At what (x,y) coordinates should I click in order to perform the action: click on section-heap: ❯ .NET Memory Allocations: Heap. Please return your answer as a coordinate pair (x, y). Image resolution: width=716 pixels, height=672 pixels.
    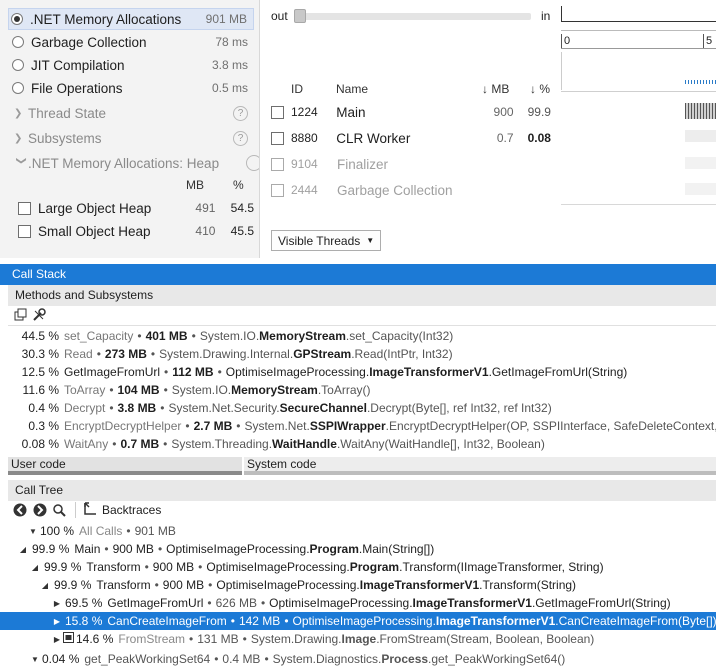
    Looking at the image, I should click on (134, 163).